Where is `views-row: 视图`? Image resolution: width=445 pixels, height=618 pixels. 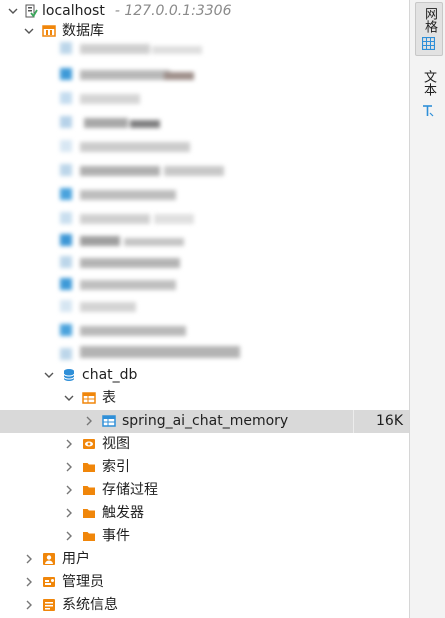 views-row: 视图 is located at coordinates (204, 444).